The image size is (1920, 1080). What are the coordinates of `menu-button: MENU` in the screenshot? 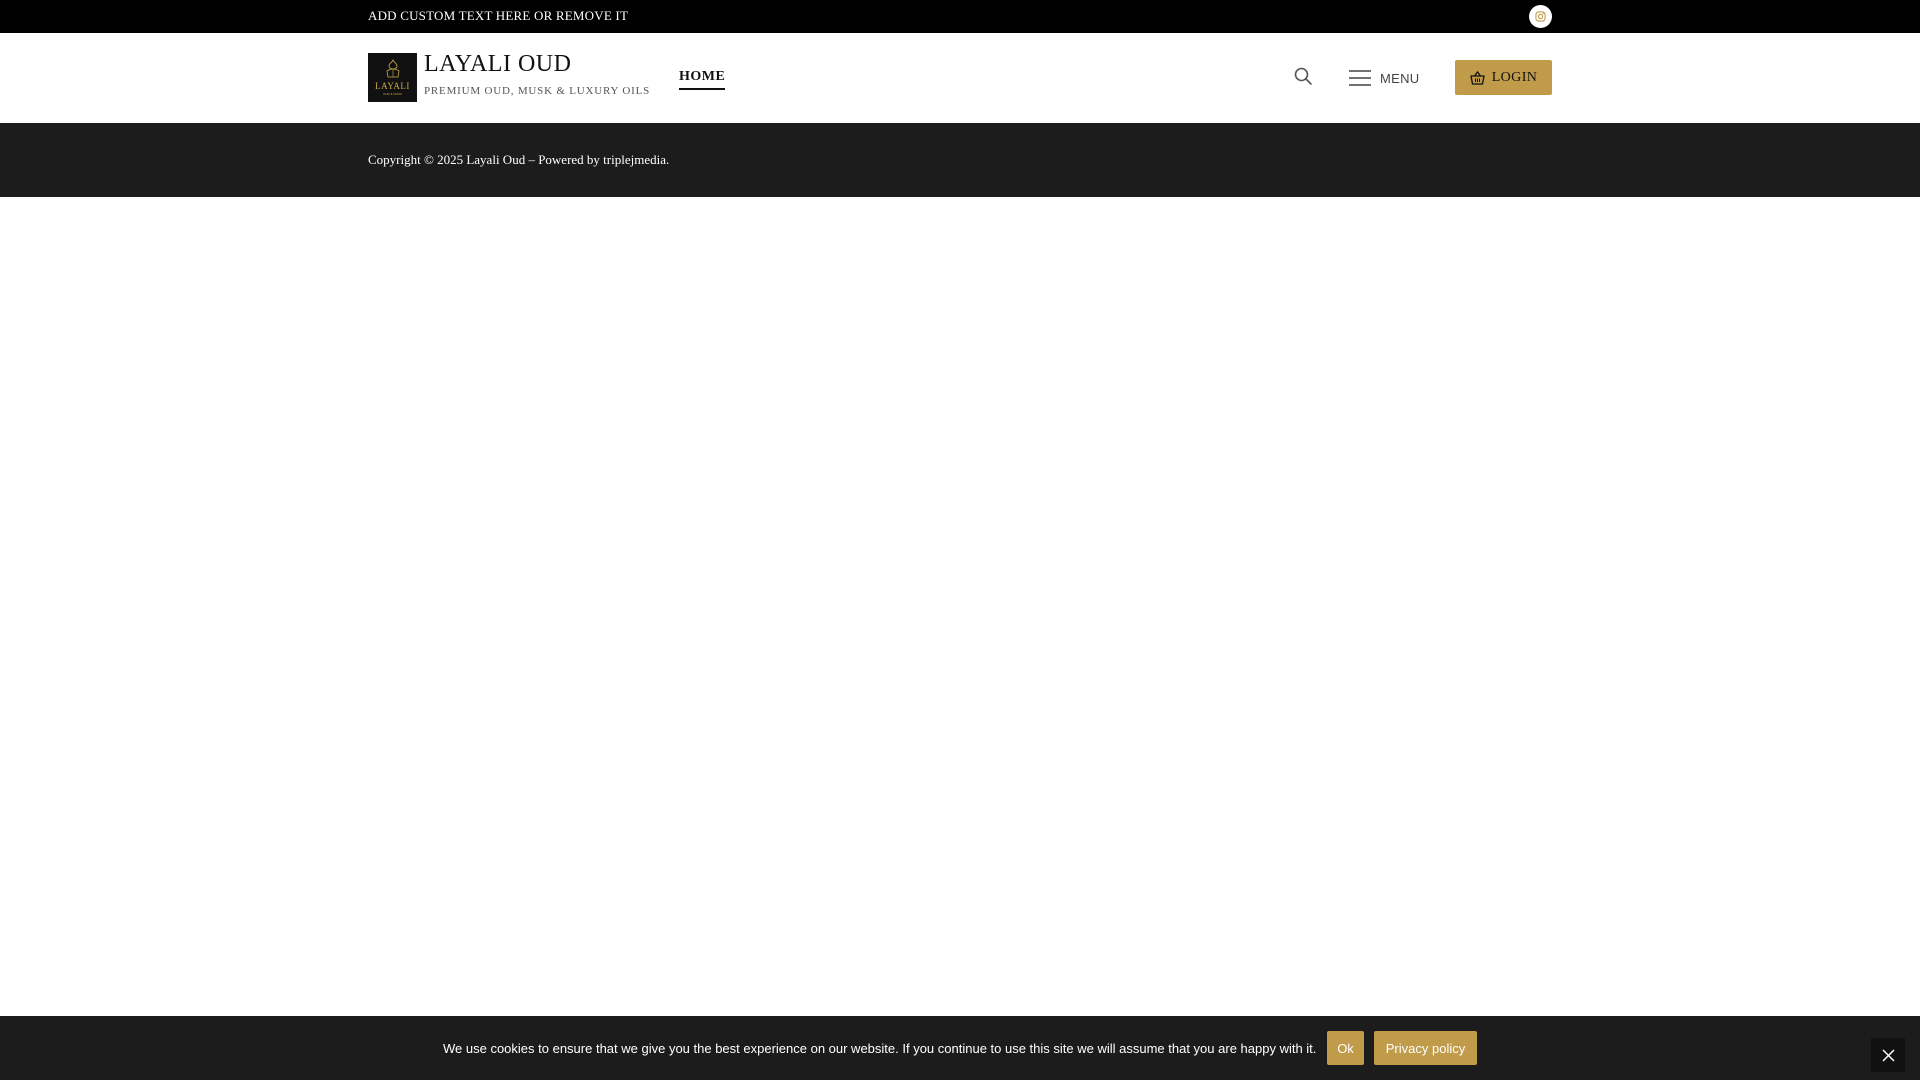 It's located at (1384, 78).